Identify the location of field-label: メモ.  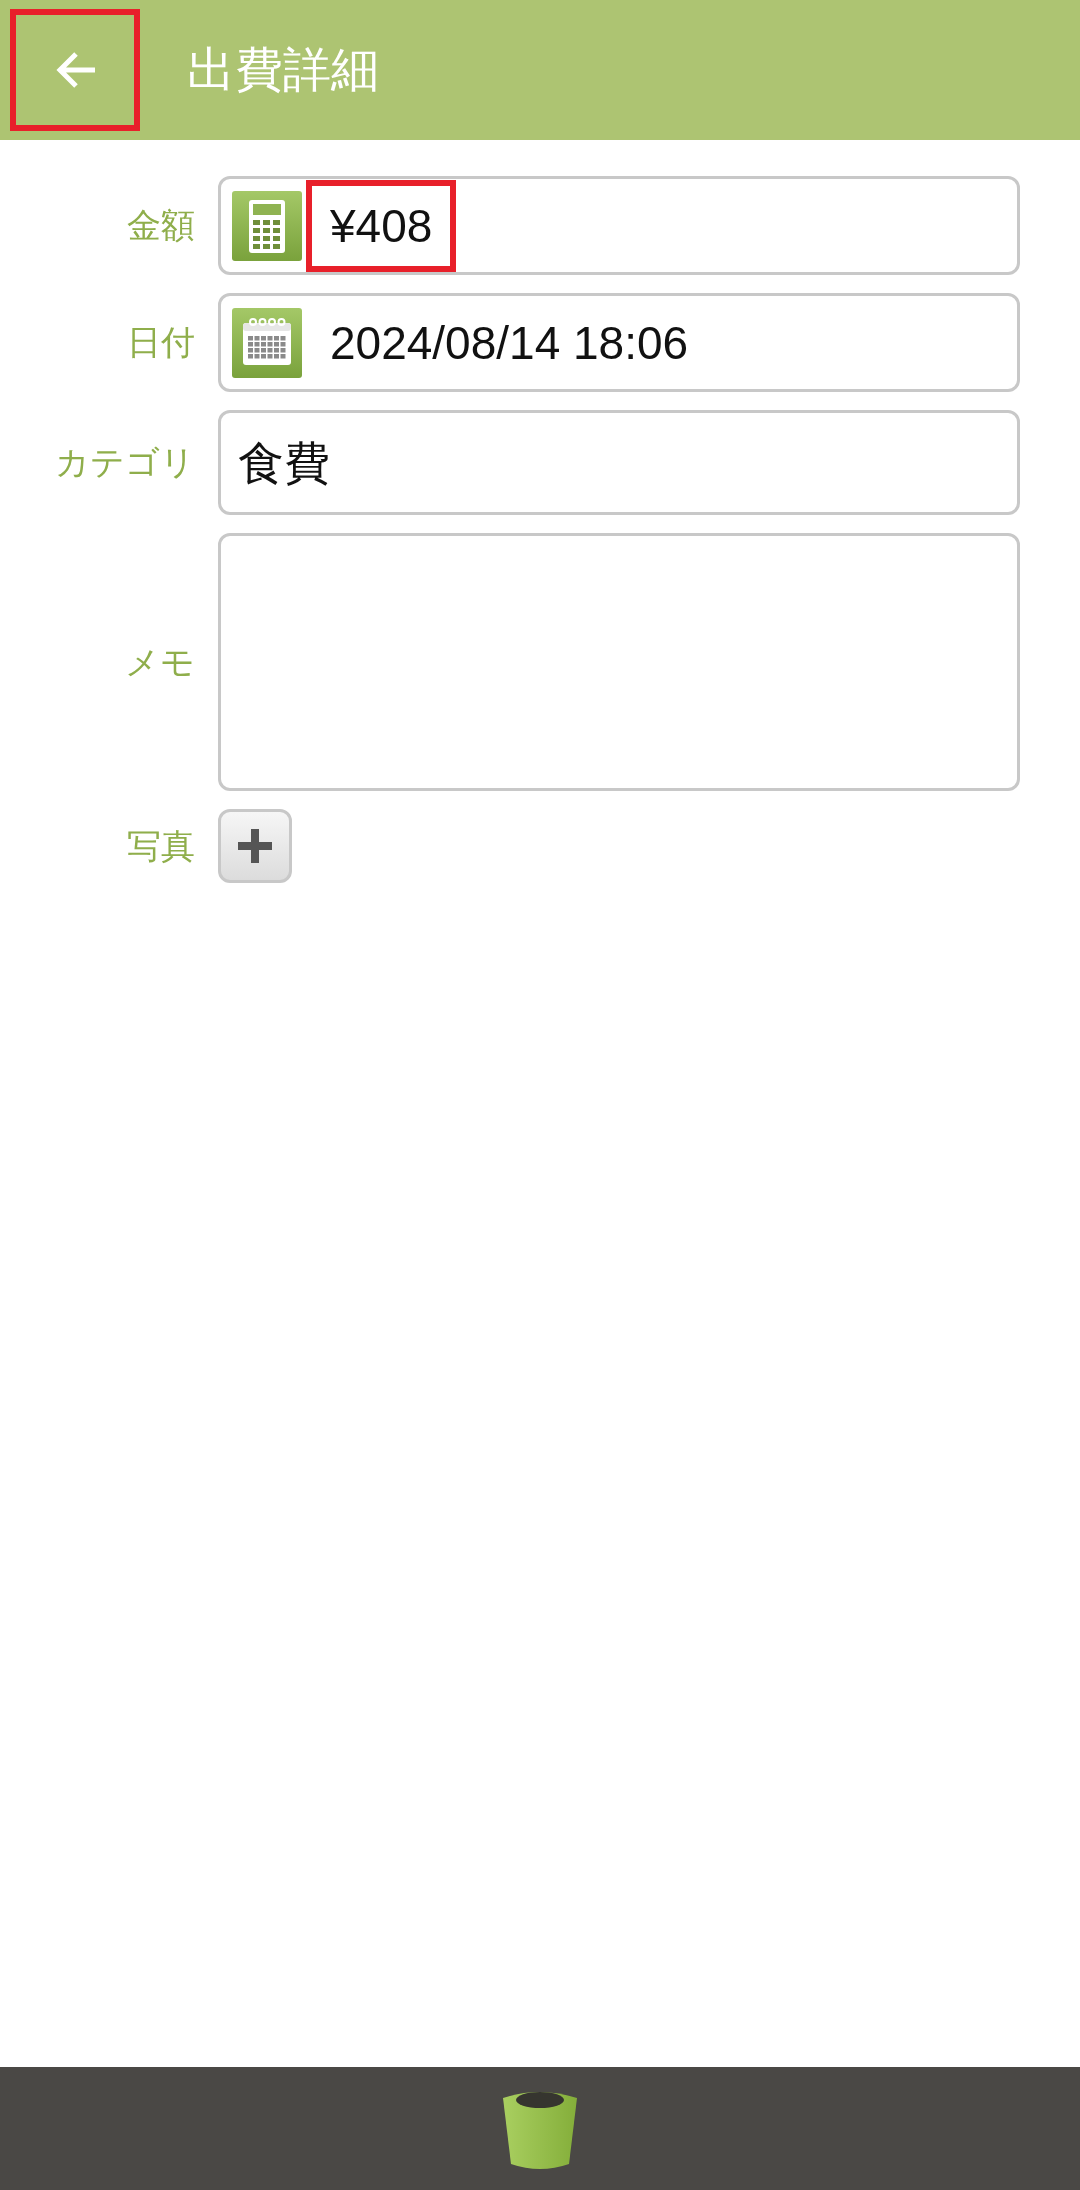
(160, 662).